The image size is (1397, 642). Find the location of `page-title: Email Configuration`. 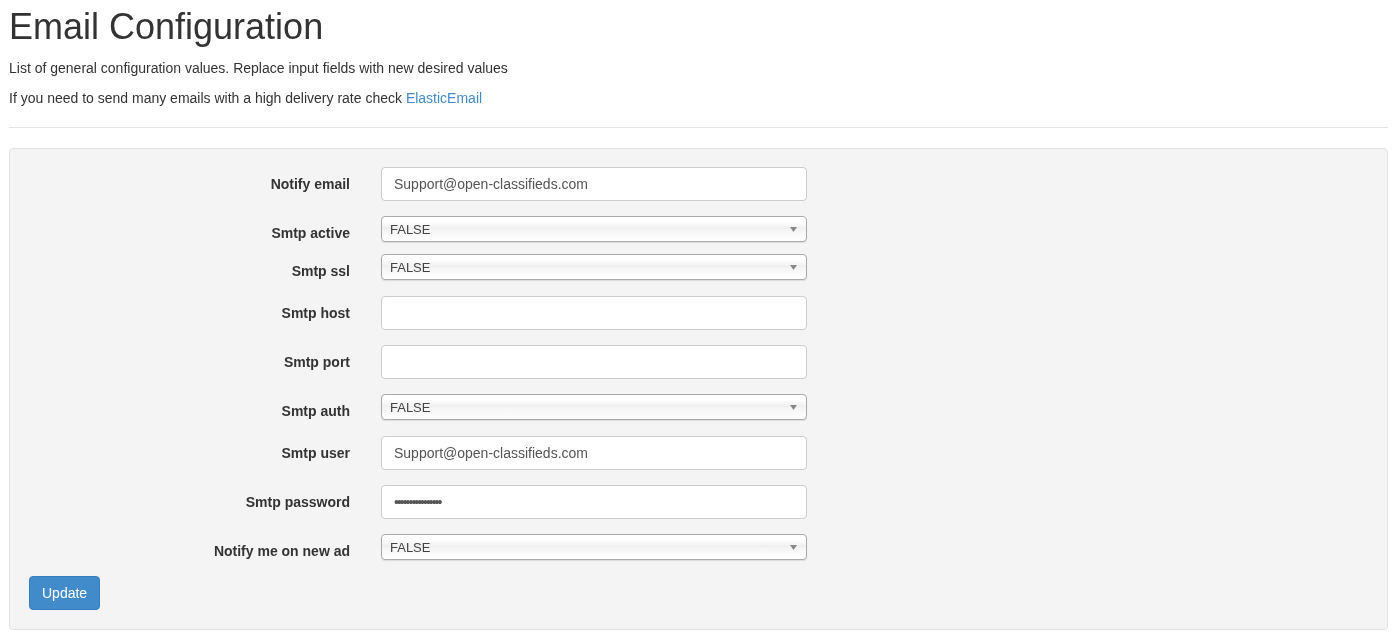

page-title: Email Configuration is located at coordinates (167, 27).